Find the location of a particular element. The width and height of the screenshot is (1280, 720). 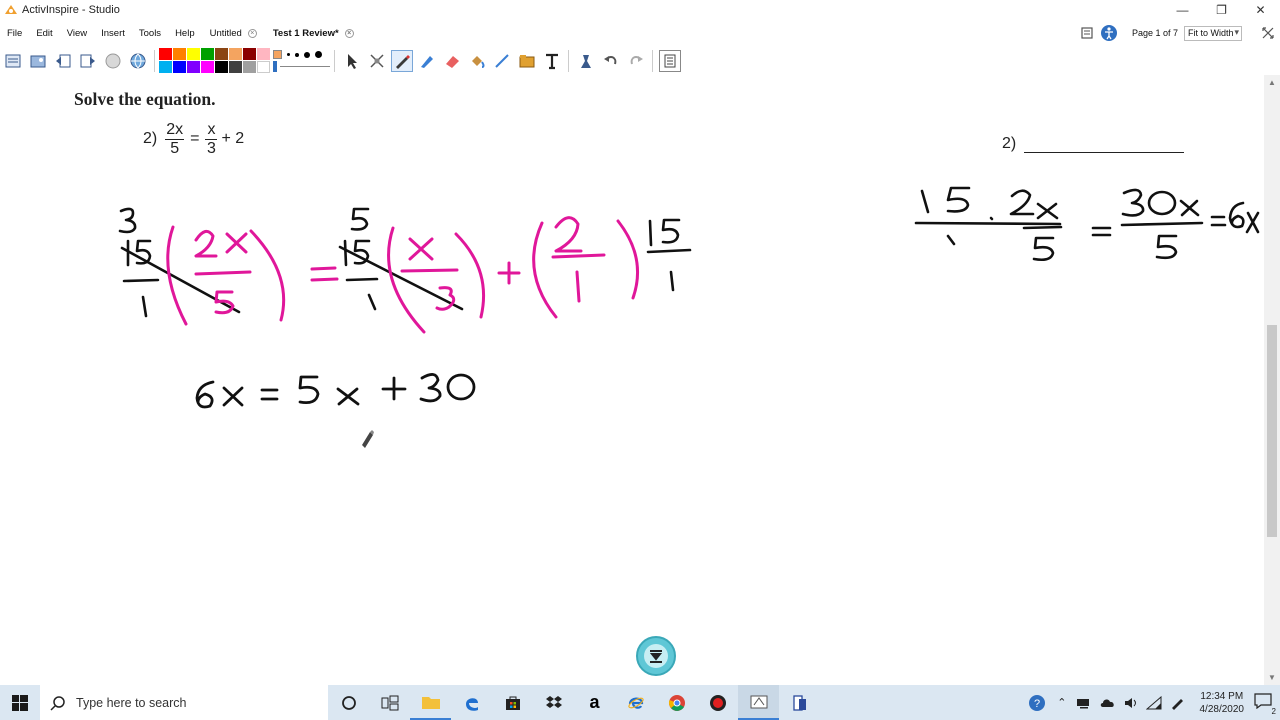

highlighter-tool-icon is located at coordinates (427, 61).